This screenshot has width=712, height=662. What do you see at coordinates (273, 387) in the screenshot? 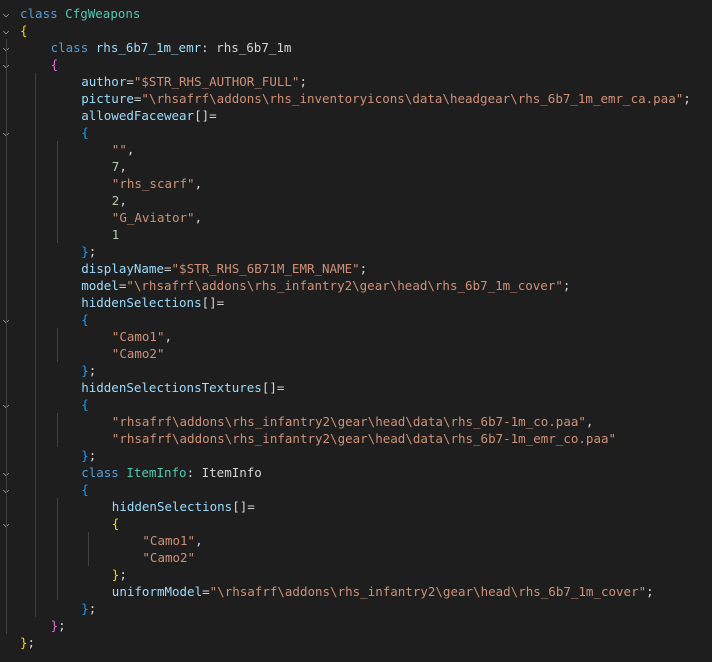
I see `code-token: []=` at bounding box center [273, 387].